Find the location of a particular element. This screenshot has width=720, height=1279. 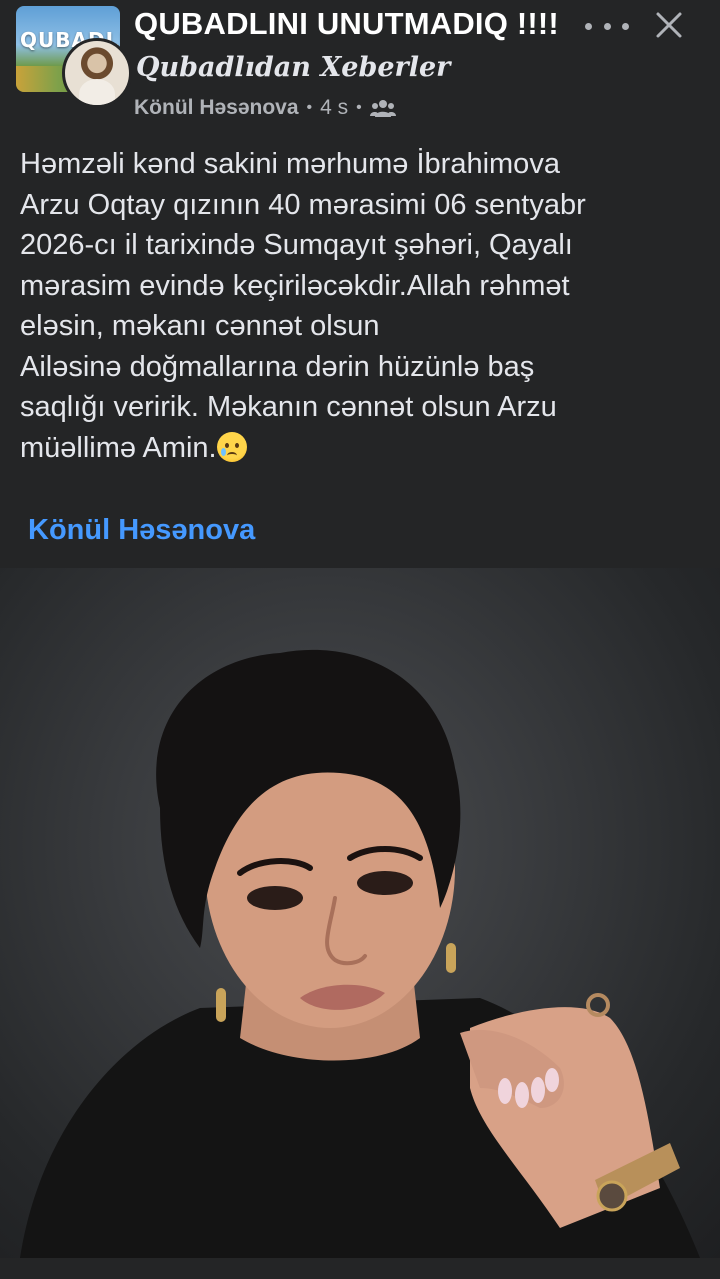

post-subtitle: Qubadlıdan Xeberler is located at coordinates (293, 67).